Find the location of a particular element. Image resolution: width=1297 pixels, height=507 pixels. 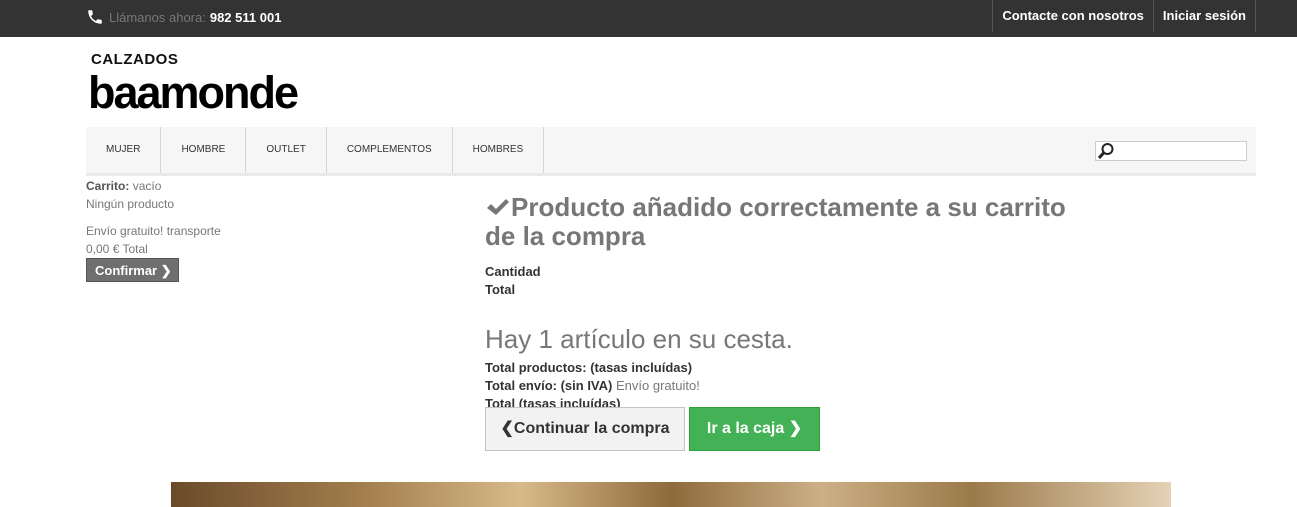

chevron-left-icon: ❮ is located at coordinates (507, 428).